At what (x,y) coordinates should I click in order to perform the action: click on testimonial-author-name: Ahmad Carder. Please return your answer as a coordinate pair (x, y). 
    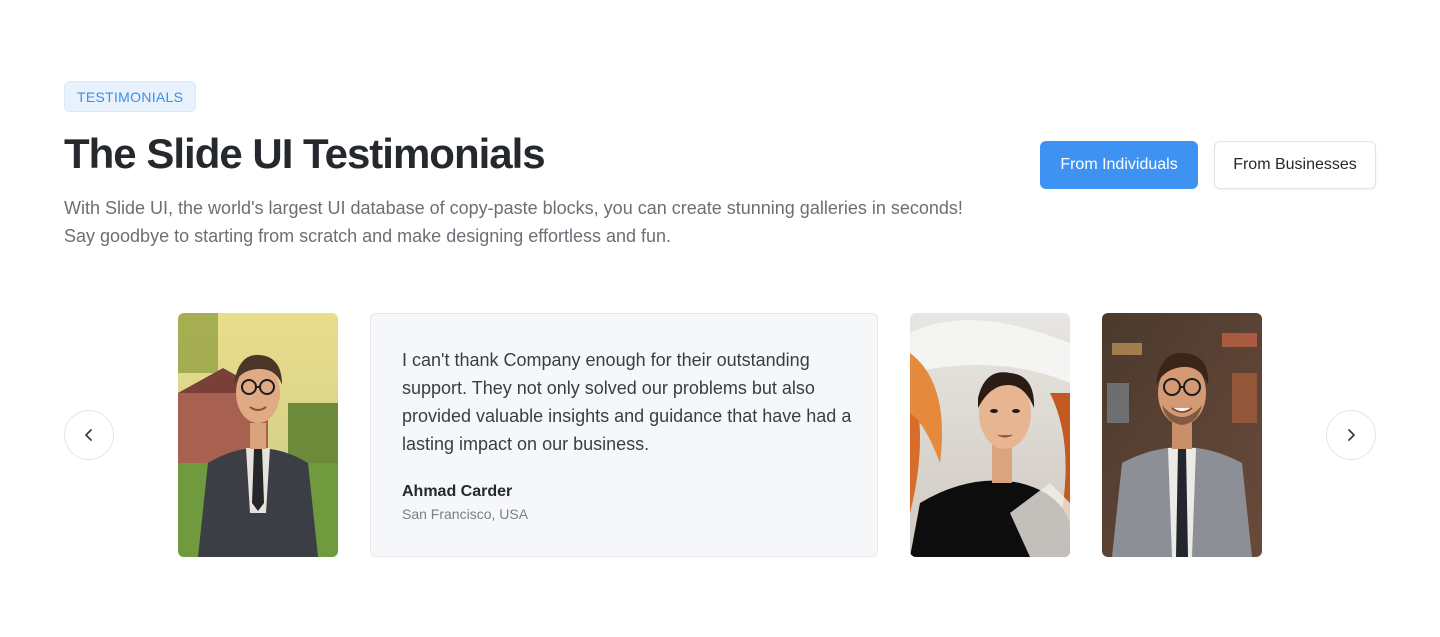
    Looking at the image, I should click on (457, 491).